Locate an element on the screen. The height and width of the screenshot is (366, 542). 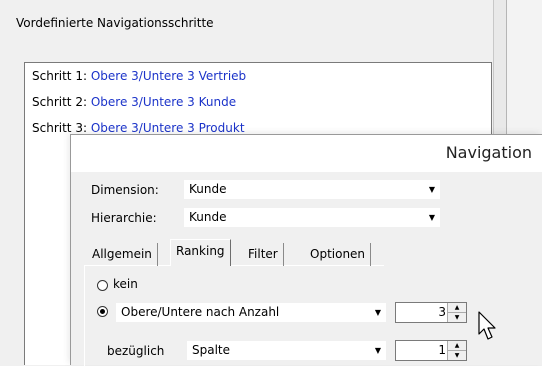
relative-label: bezüglich is located at coordinates (136, 351).